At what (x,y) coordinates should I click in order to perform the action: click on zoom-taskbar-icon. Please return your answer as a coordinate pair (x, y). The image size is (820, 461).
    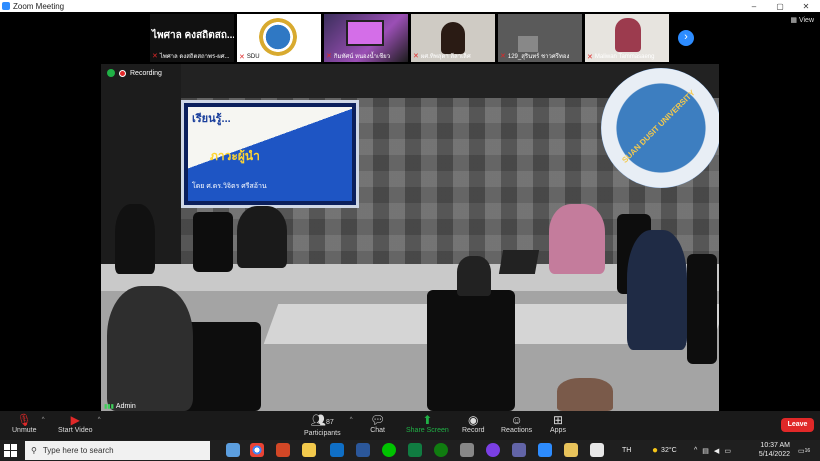
    Looking at the image, I should click on (545, 450).